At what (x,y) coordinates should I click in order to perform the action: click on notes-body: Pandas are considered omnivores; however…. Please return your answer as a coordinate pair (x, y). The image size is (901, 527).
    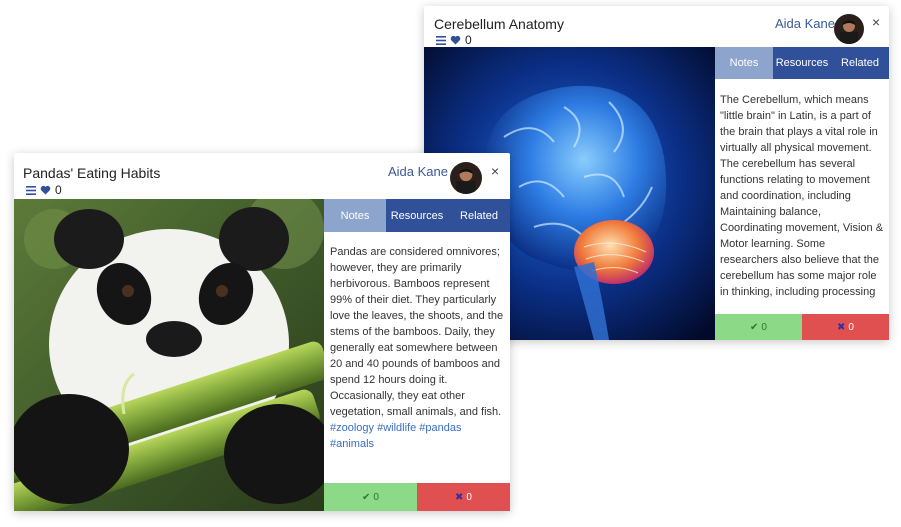
    Looking at the image, I should click on (417, 332).